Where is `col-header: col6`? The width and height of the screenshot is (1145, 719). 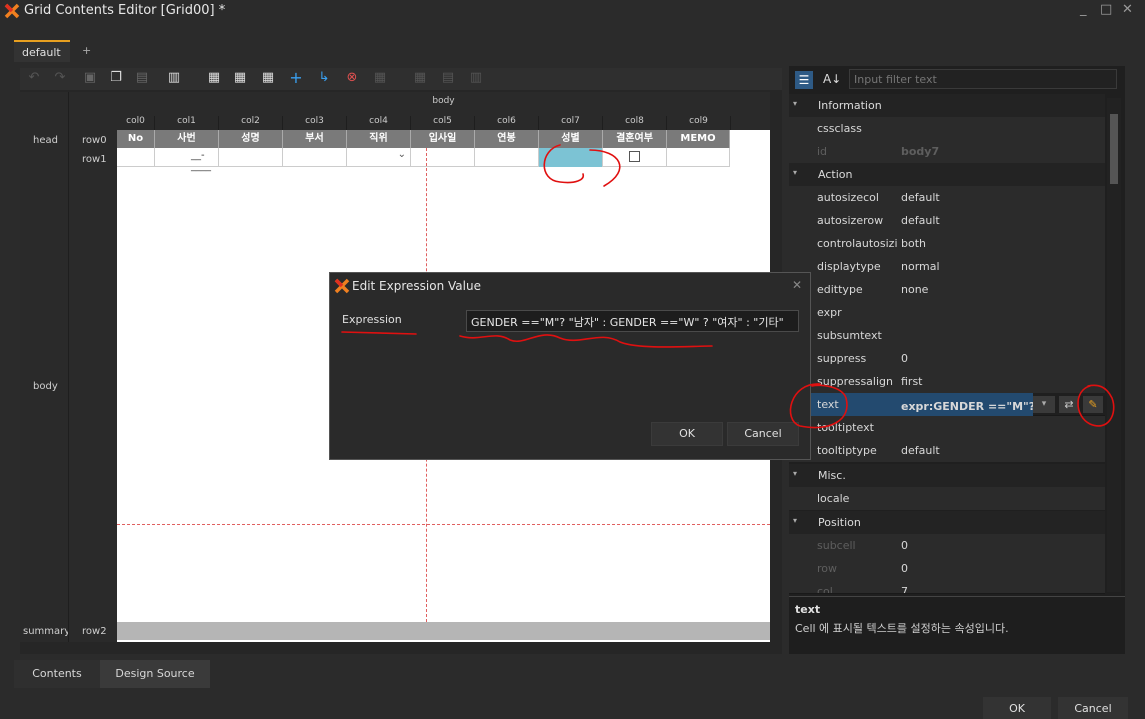 col-header: col6 is located at coordinates (507, 123).